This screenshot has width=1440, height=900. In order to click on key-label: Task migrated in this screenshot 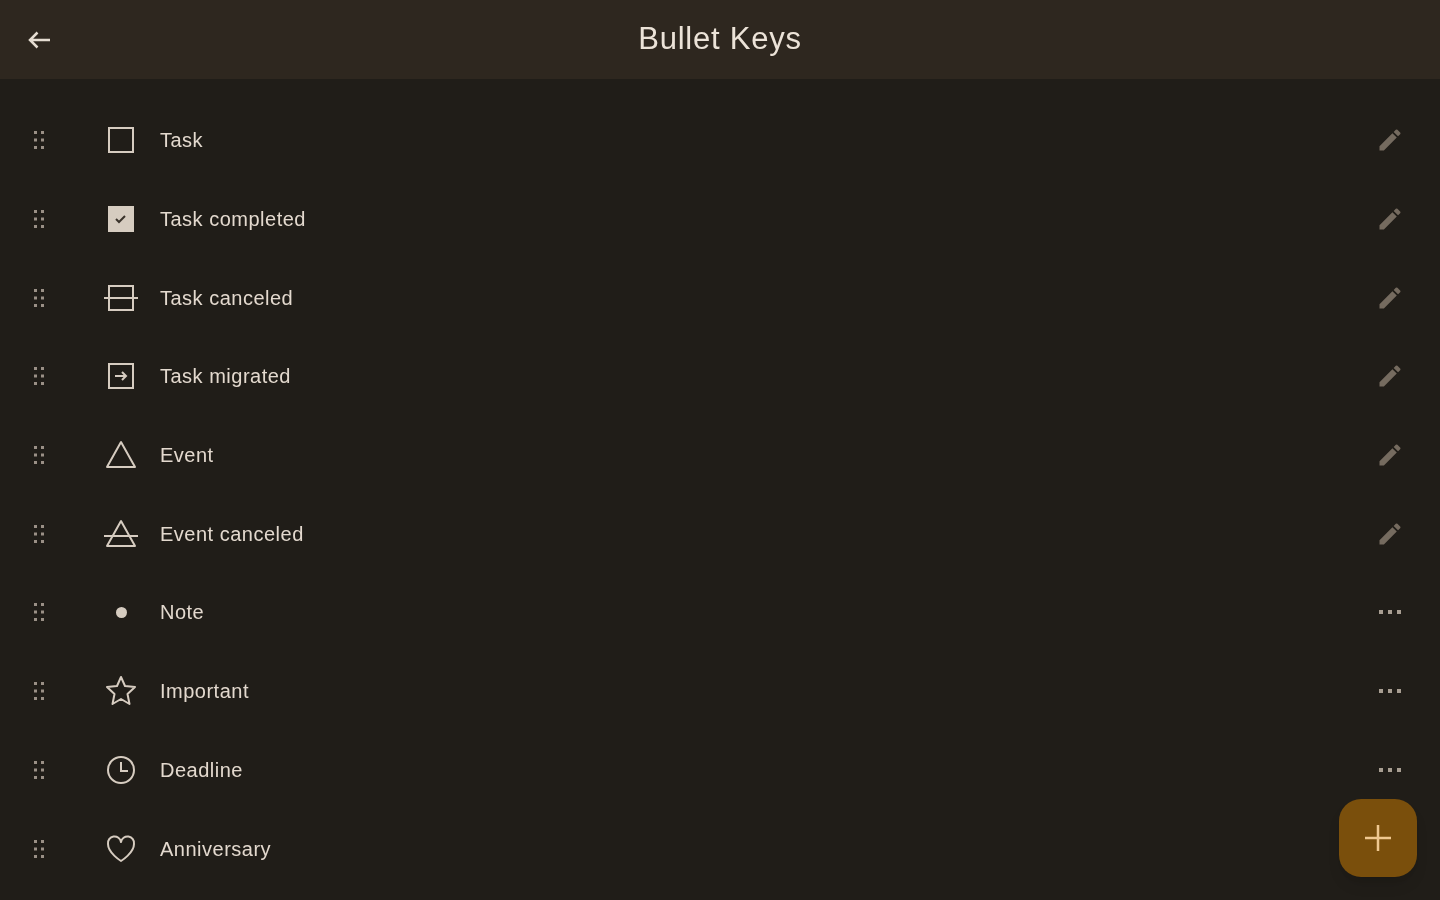, I will do `click(225, 377)`.